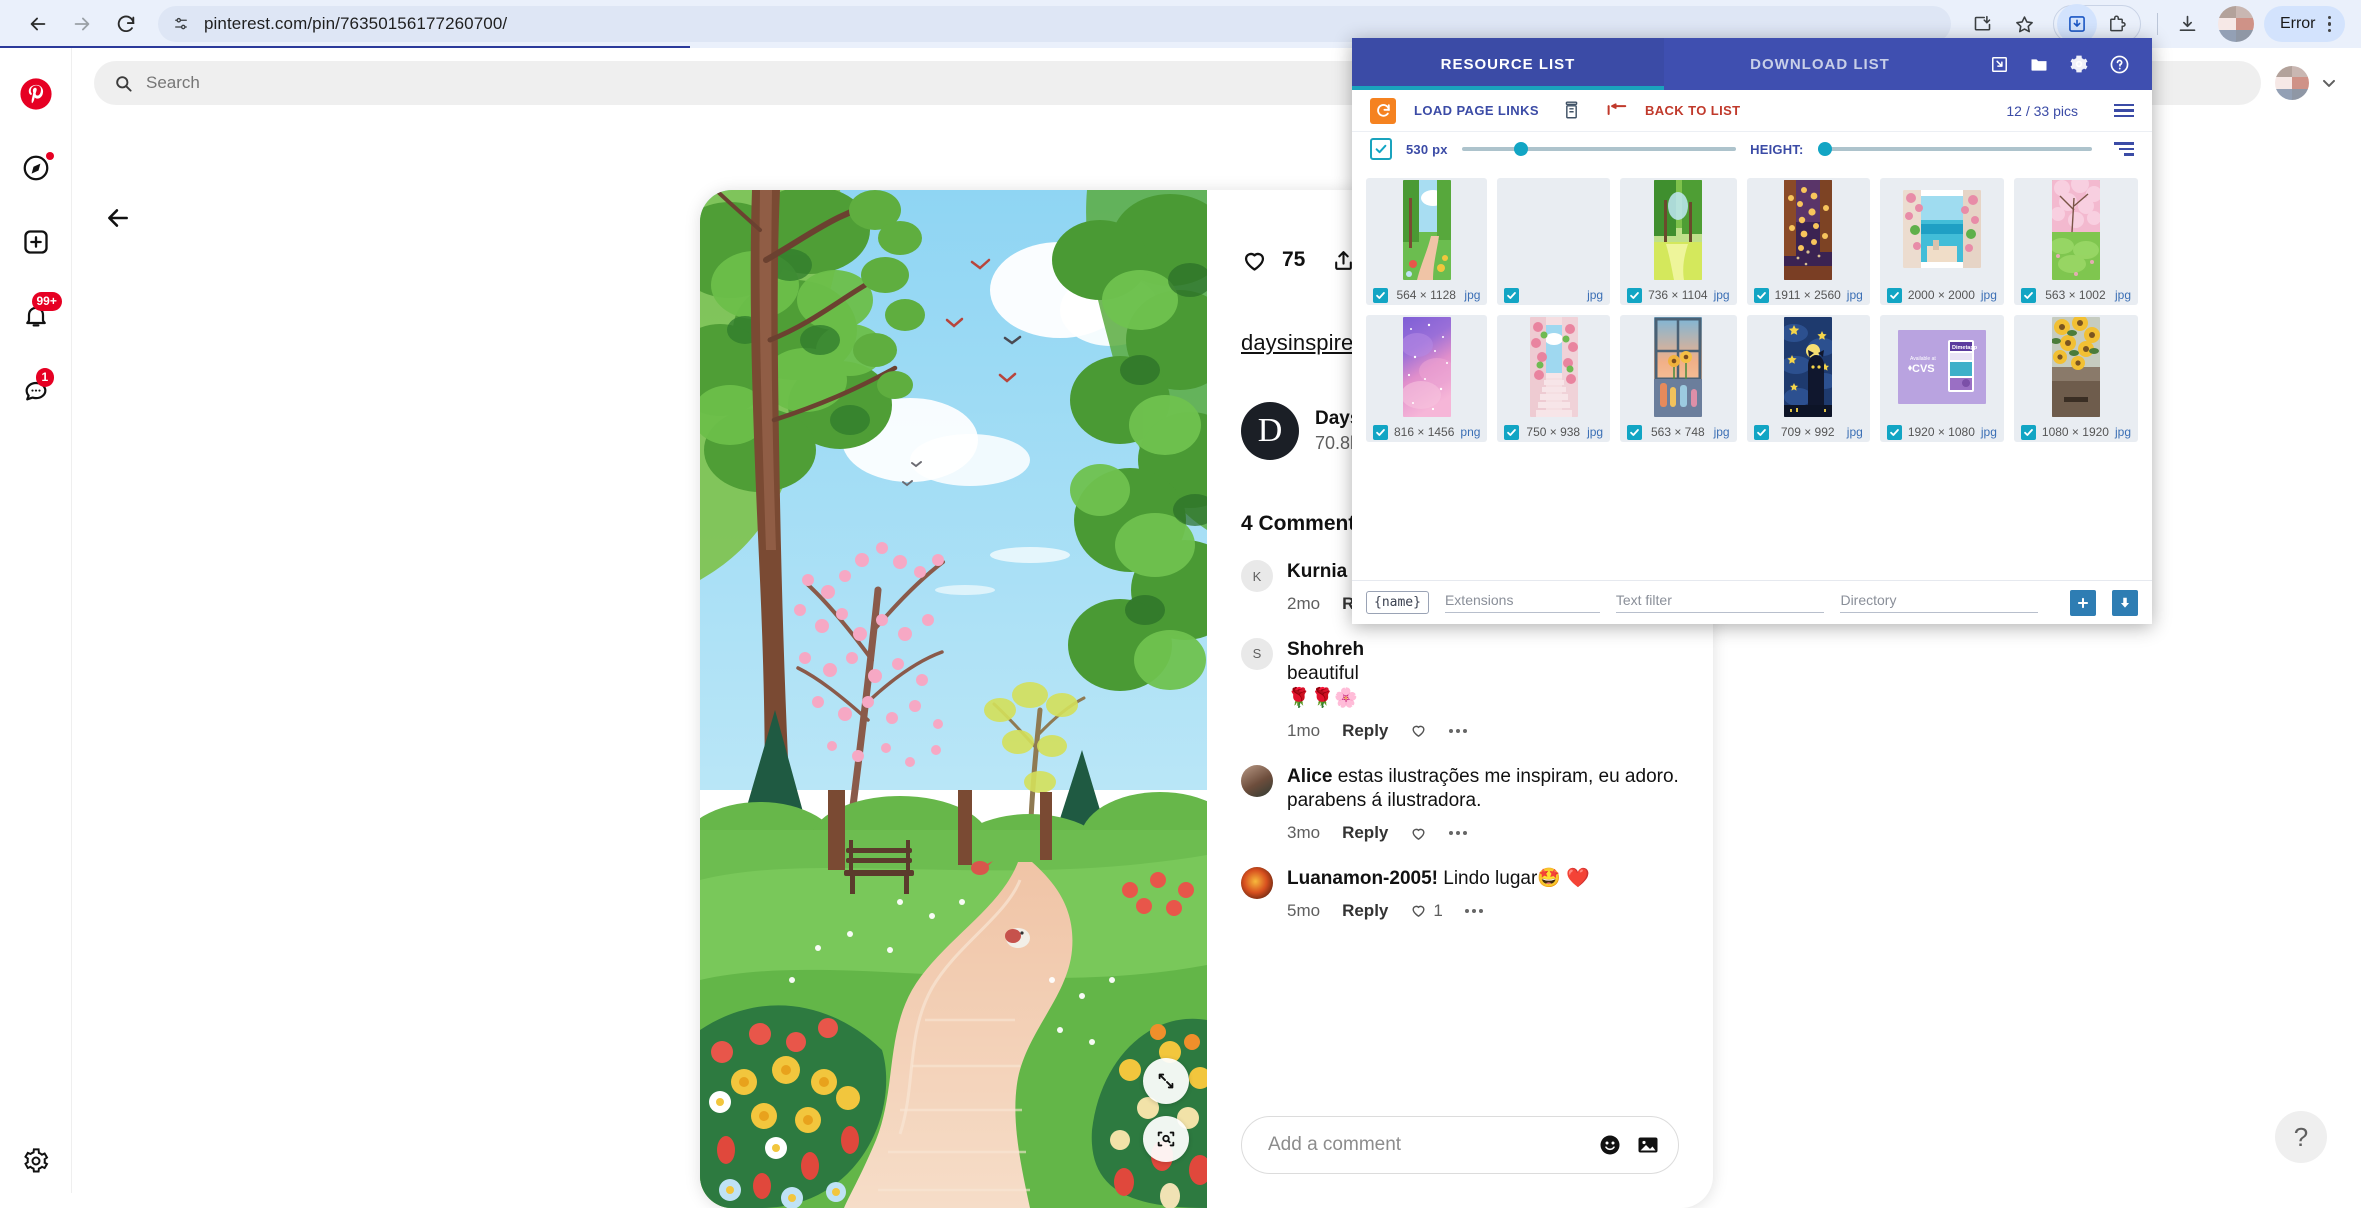 The width and height of the screenshot is (2361, 1208). I want to click on chevron-down-icon, so click(2329, 83).